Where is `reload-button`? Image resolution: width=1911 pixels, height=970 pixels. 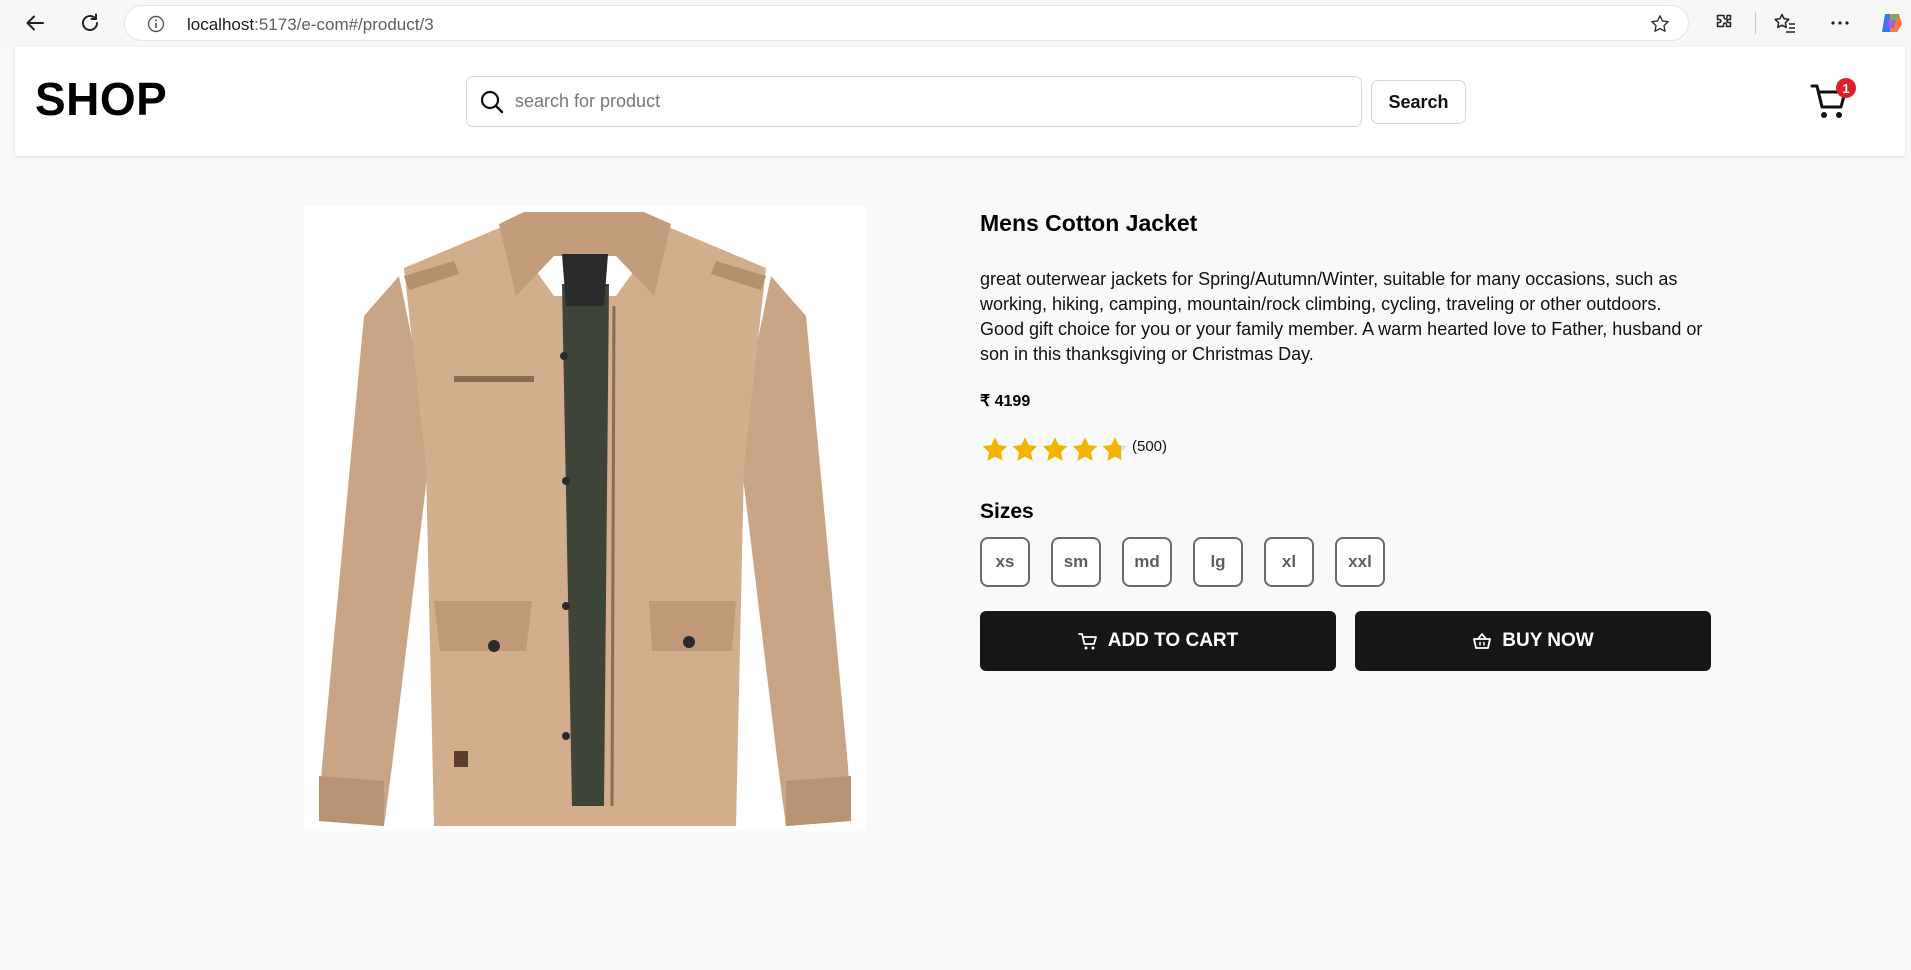
reload-button is located at coordinates (90, 23).